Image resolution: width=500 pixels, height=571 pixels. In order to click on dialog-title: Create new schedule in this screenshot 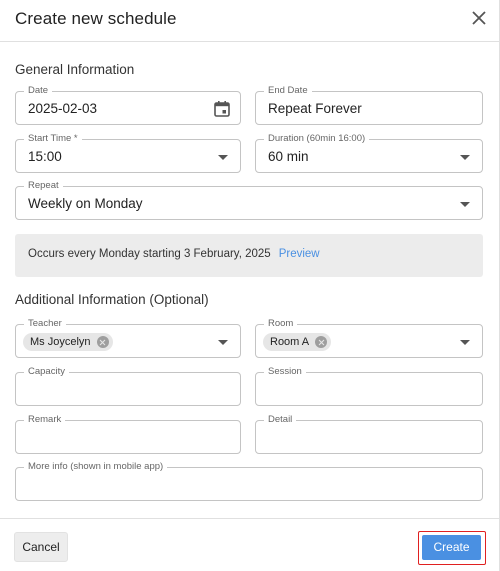, I will do `click(96, 18)`.